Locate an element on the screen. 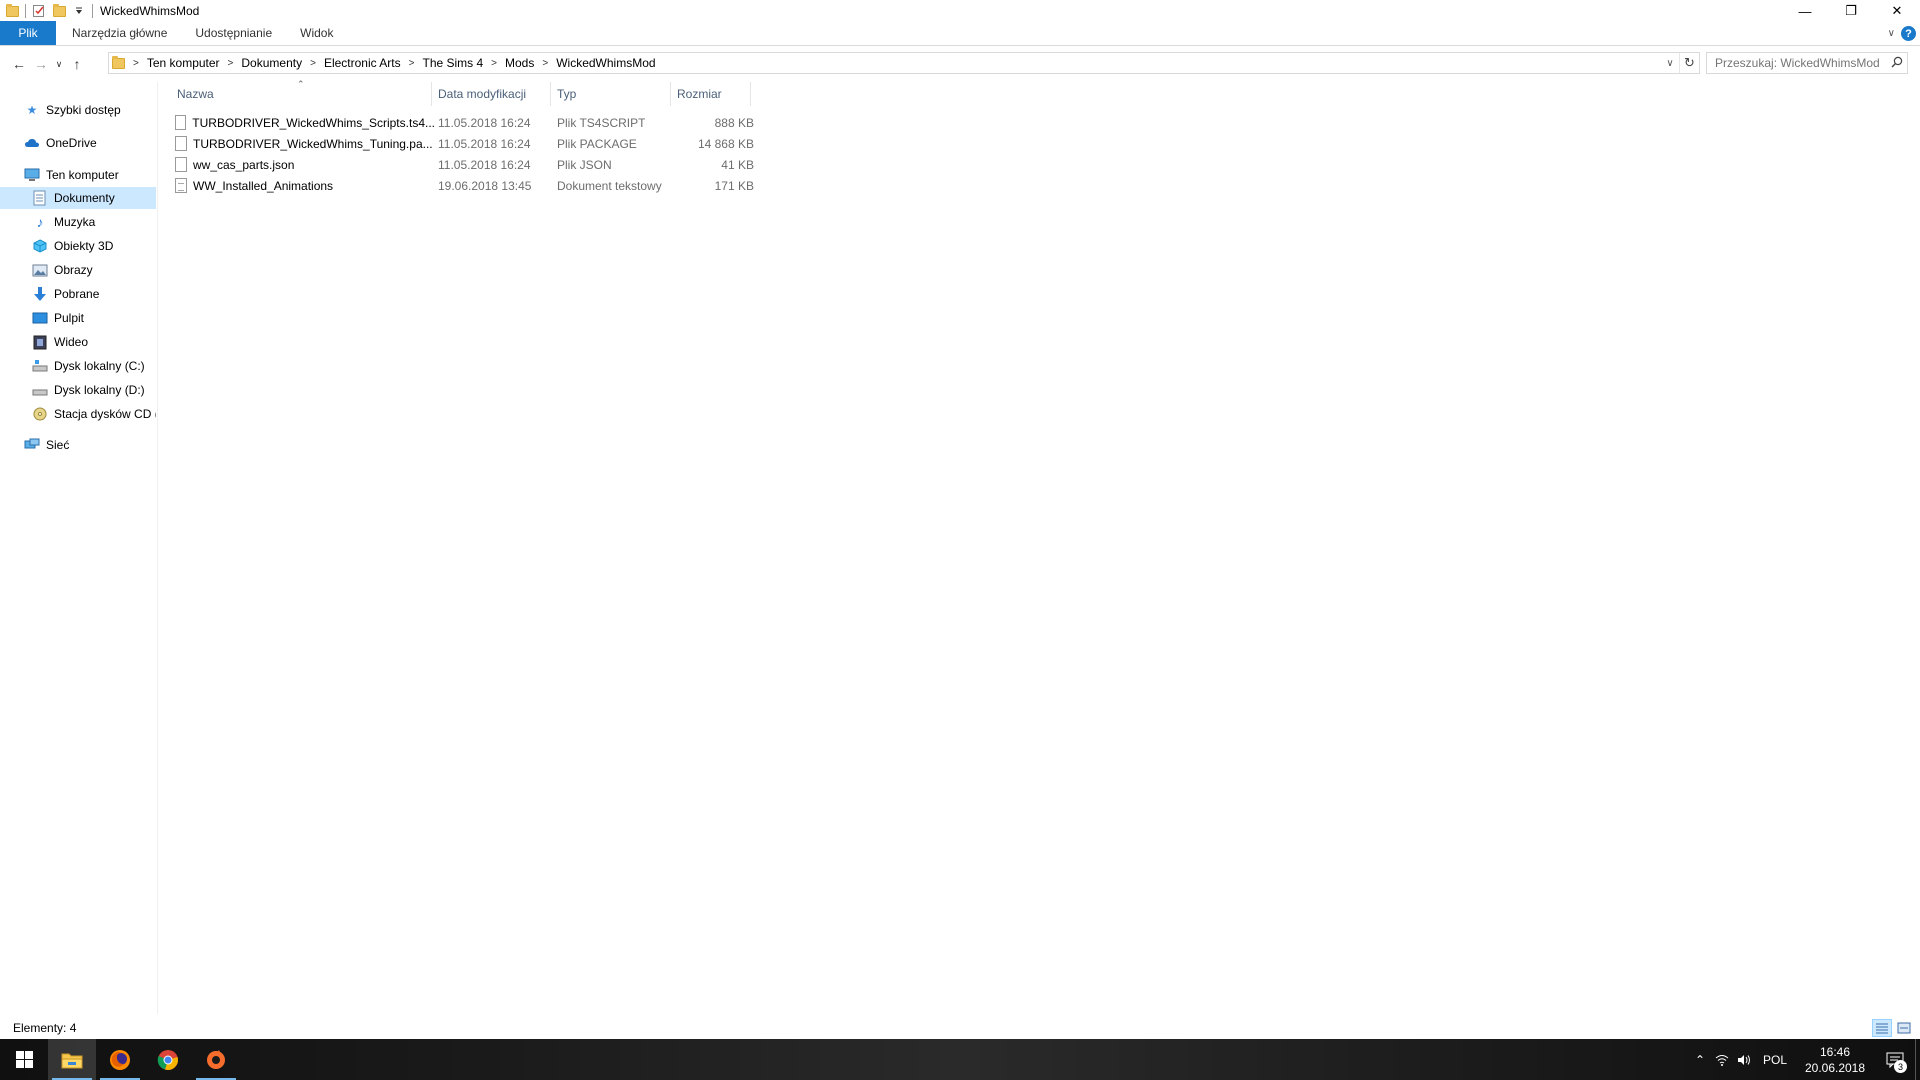 The height and width of the screenshot is (1080, 1920). wifi-icon is located at coordinates (1722, 1059).